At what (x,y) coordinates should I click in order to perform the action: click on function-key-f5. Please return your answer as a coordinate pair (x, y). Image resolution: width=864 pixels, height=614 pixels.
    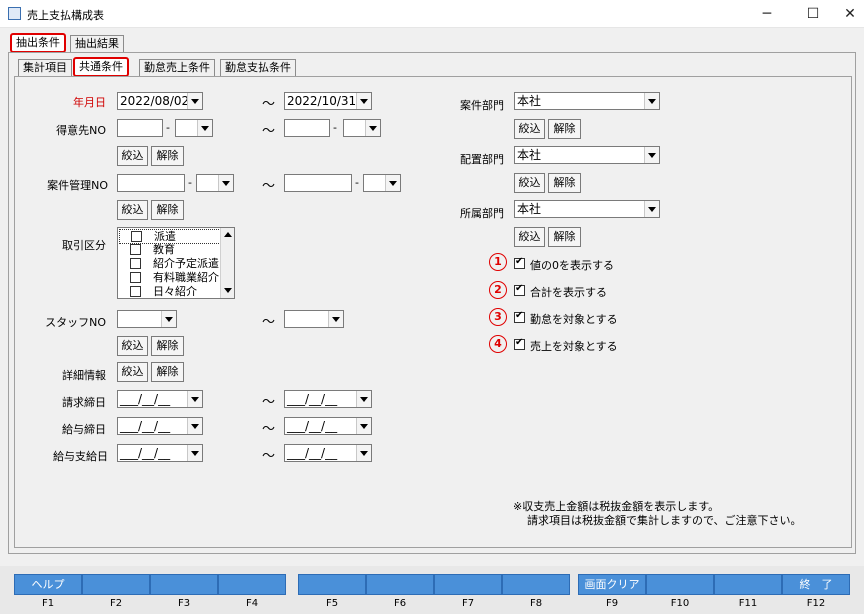
    Looking at the image, I should click on (332, 584).